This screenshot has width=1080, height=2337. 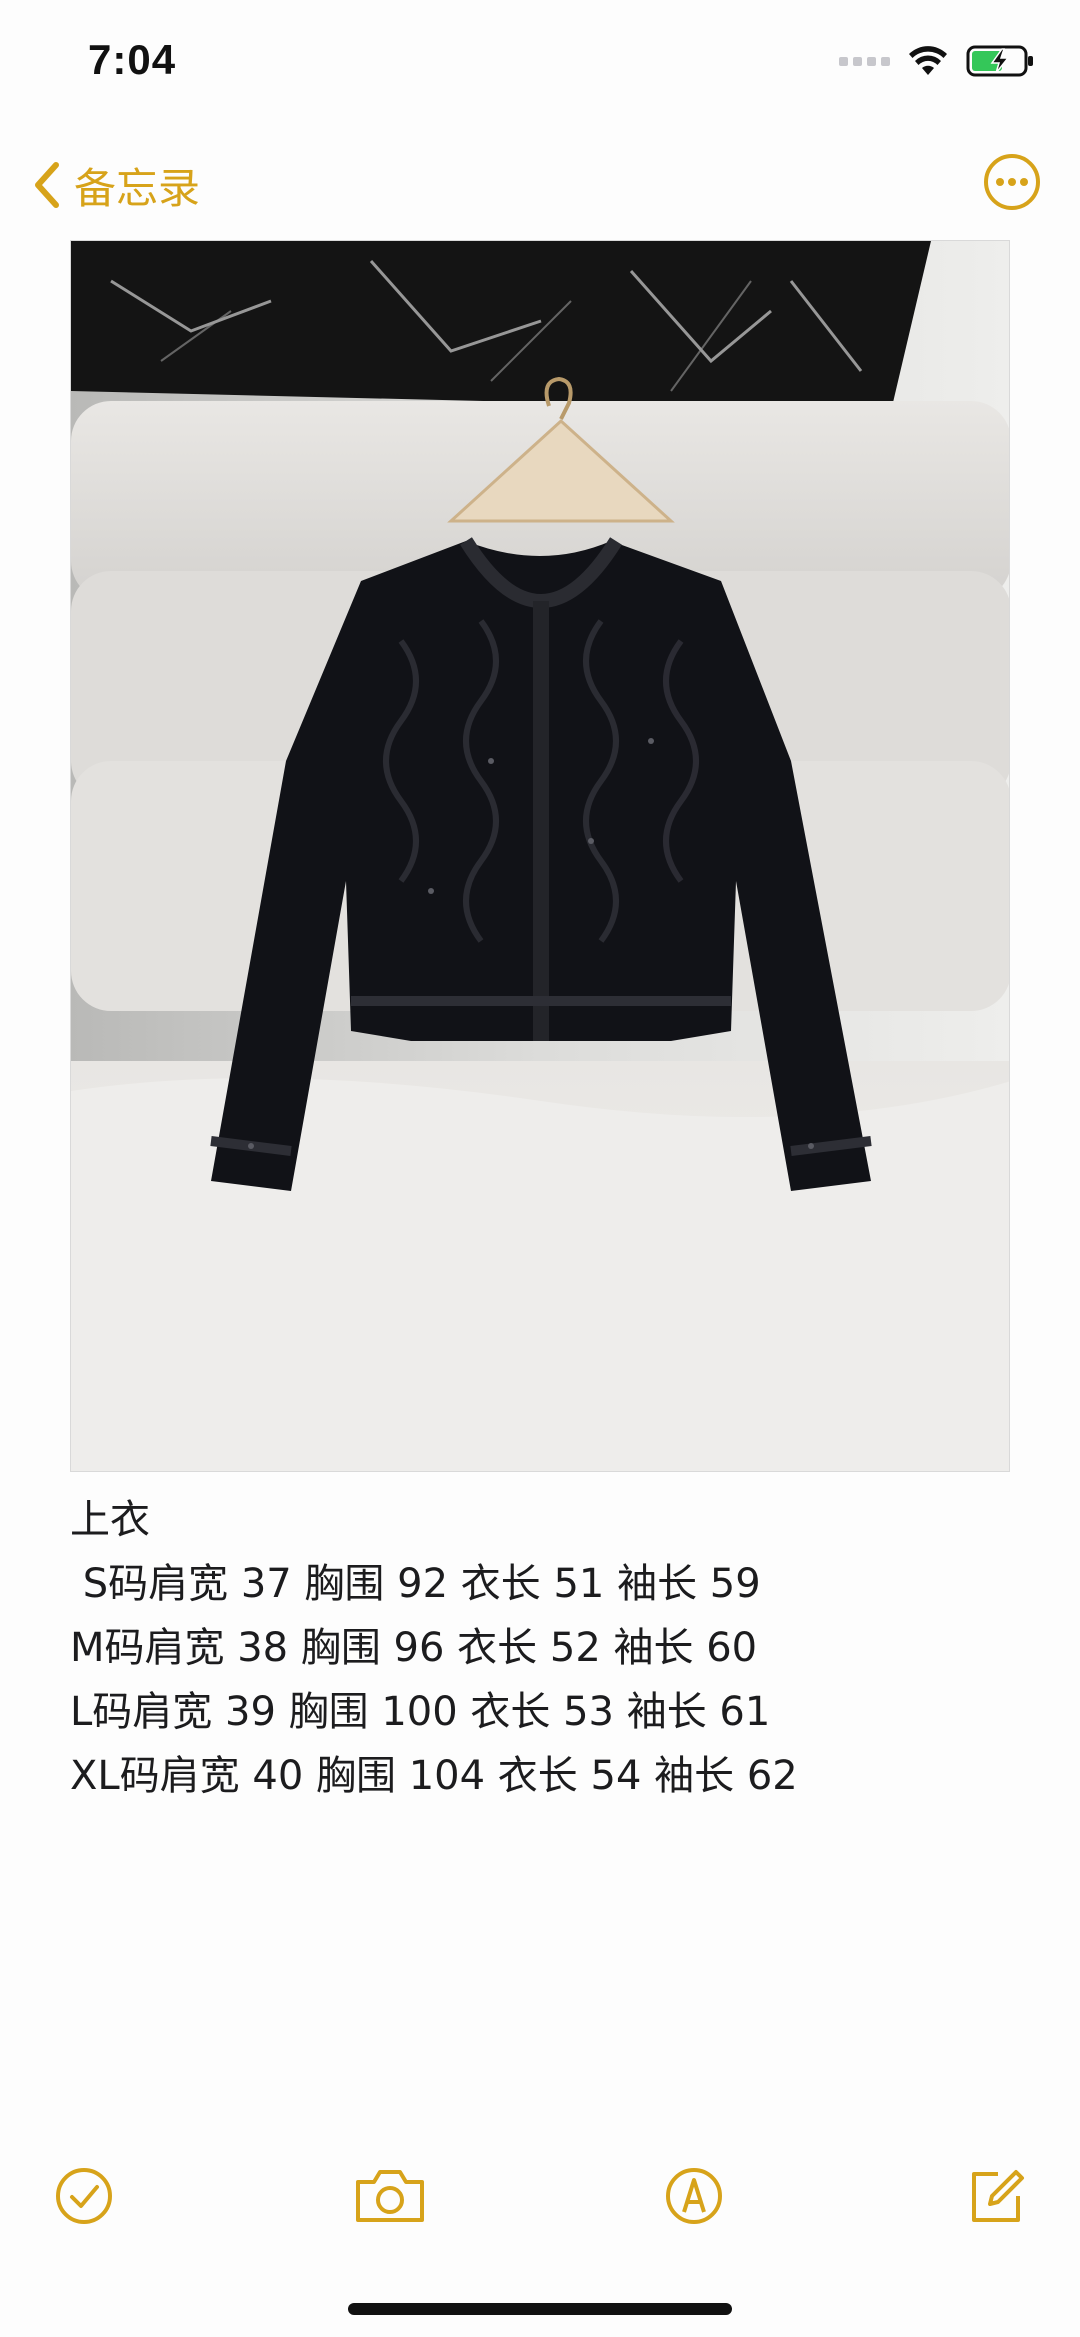 I want to click on markup-pen-icon, so click(x=694, y=2196).